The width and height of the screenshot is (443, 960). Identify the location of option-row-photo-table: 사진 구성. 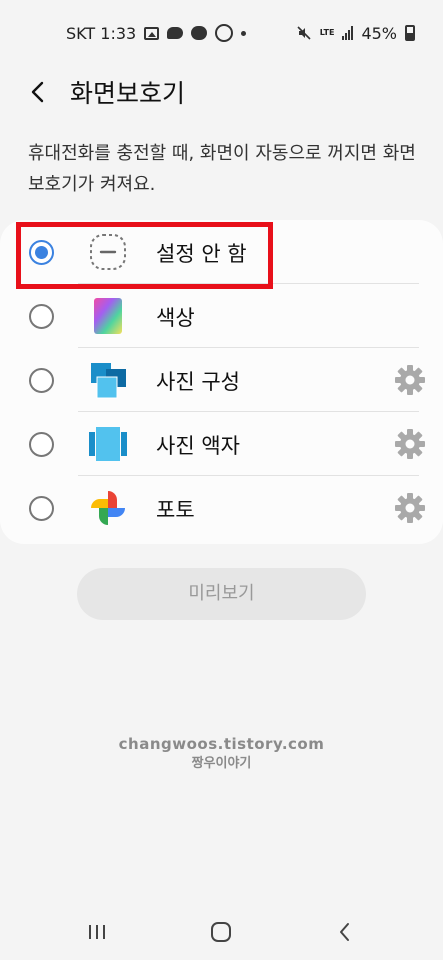
(221, 380).